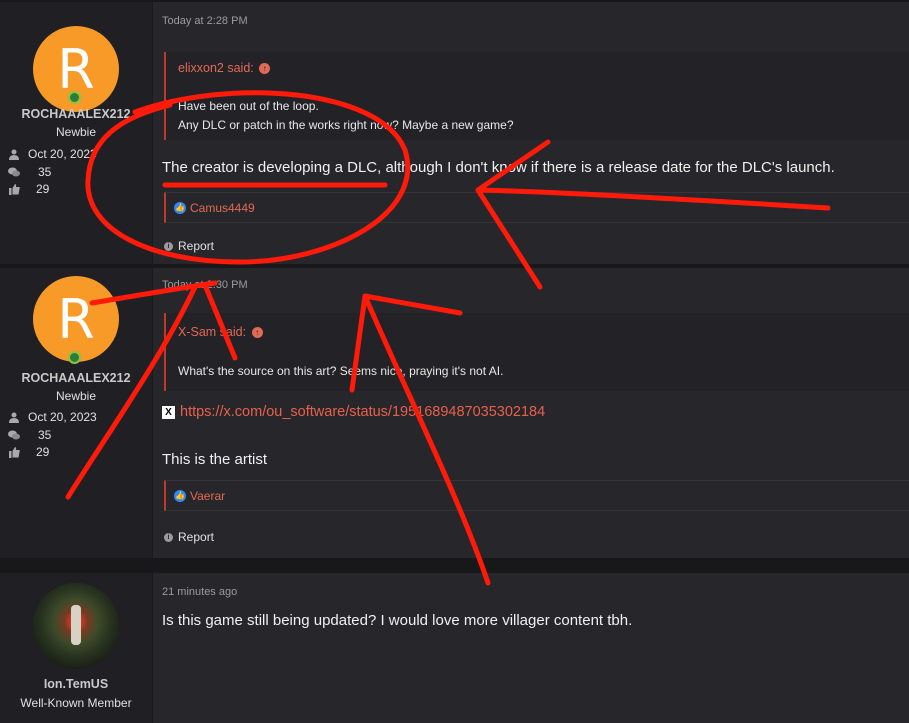  What do you see at coordinates (76, 684) in the screenshot?
I see `username: Ion.TemUS` at bounding box center [76, 684].